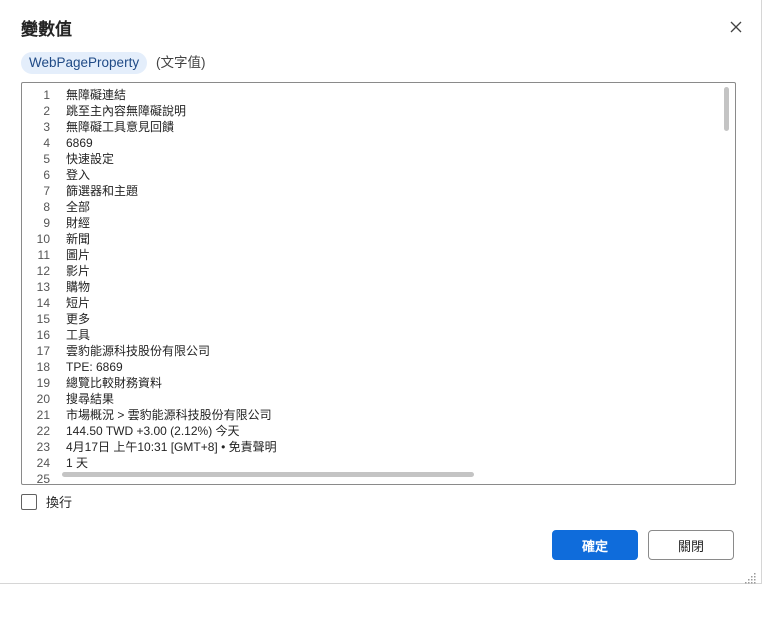 The height and width of the screenshot is (620, 778). Describe the element at coordinates (78, 239) in the screenshot. I see `line-text: 新聞` at that location.